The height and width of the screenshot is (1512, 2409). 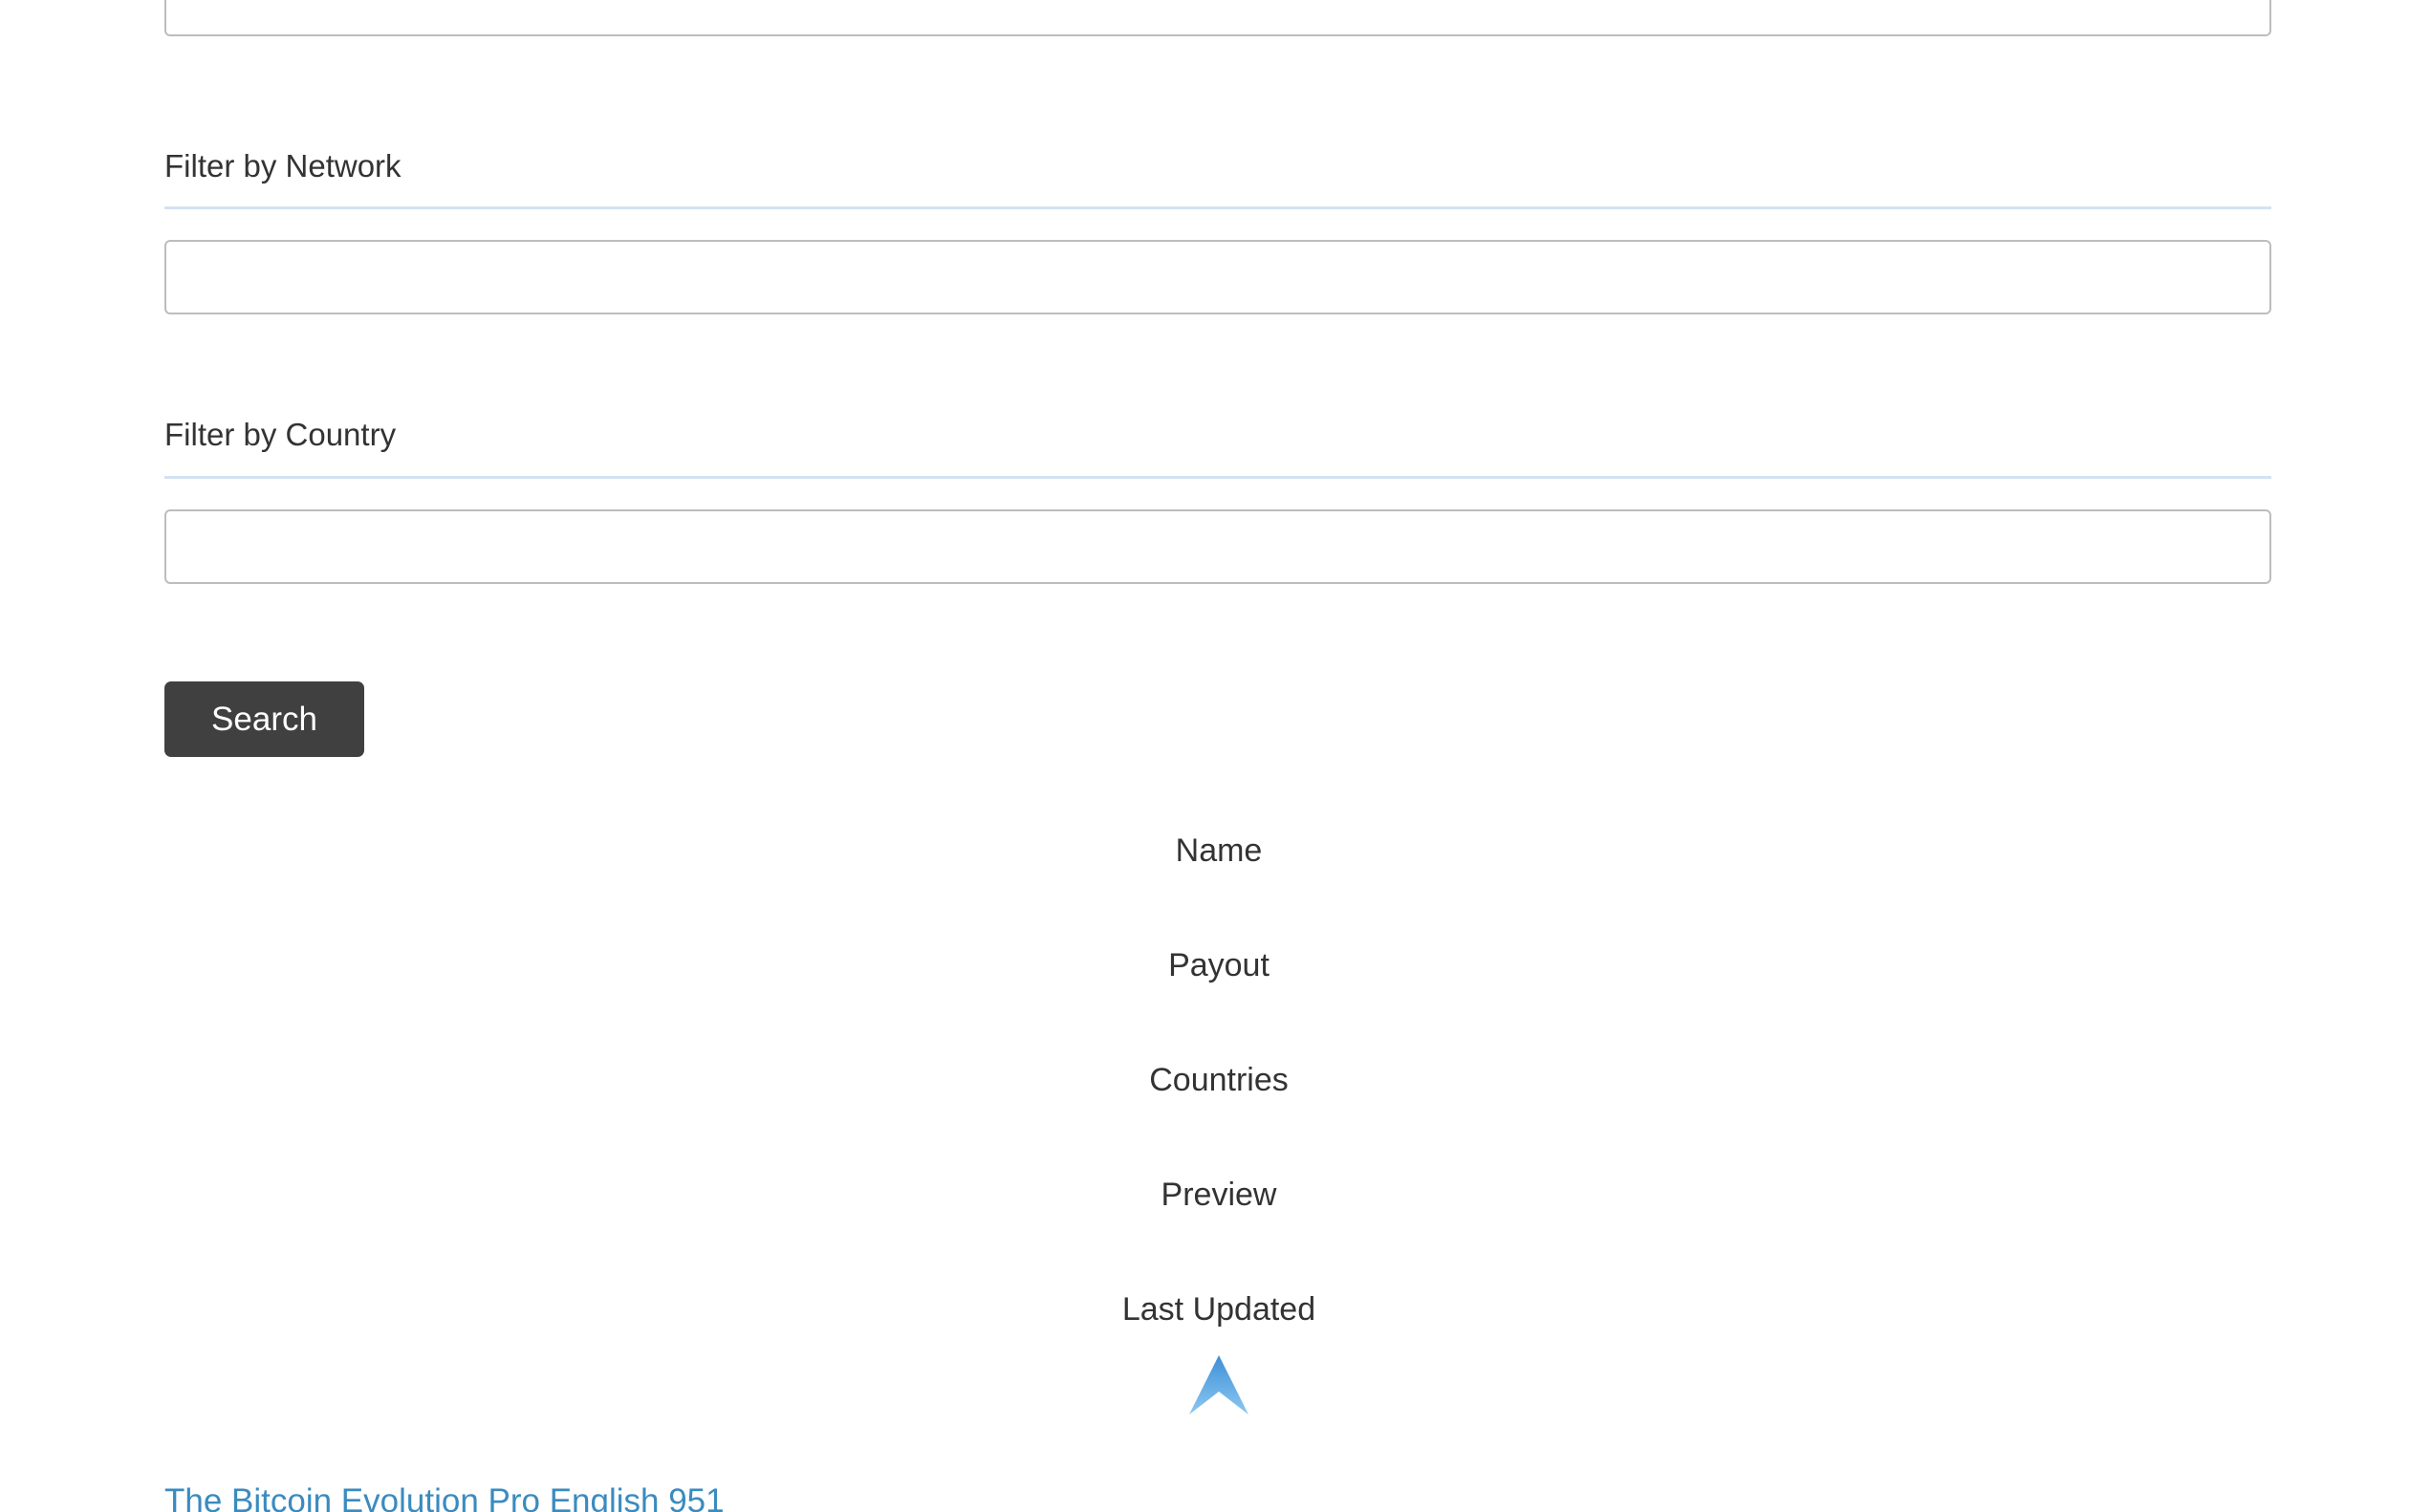 What do you see at coordinates (1204, 965) in the screenshot?
I see `column-header-payout: Payout` at bounding box center [1204, 965].